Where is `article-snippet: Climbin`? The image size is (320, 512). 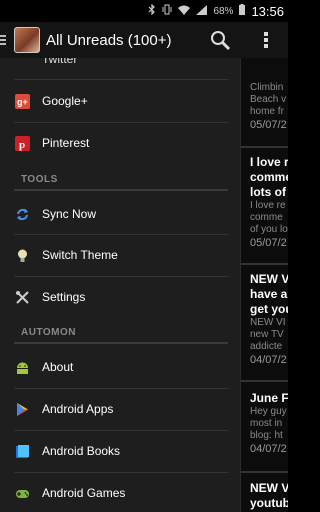 article-snippet: Climbin is located at coordinates (267, 87).